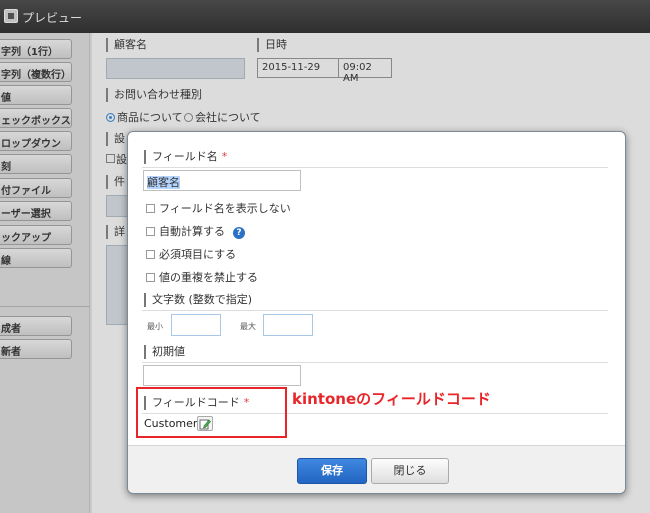 This screenshot has width=650, height=513. What do you see at coordinates (391, 399) in the screenshot?
I see `annotation-text: kintoneのフィールドコード` at bounding box center [391, 399].